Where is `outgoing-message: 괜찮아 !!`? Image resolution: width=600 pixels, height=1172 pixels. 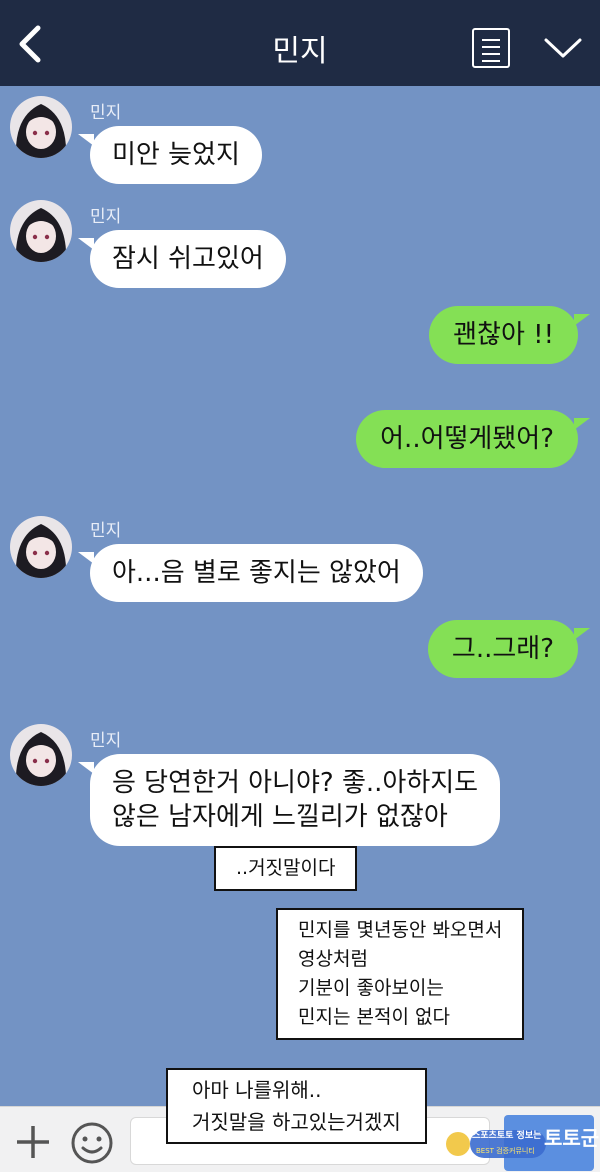
outgoing-message: 괜찮아 !! is located at coordinates (509, 335).